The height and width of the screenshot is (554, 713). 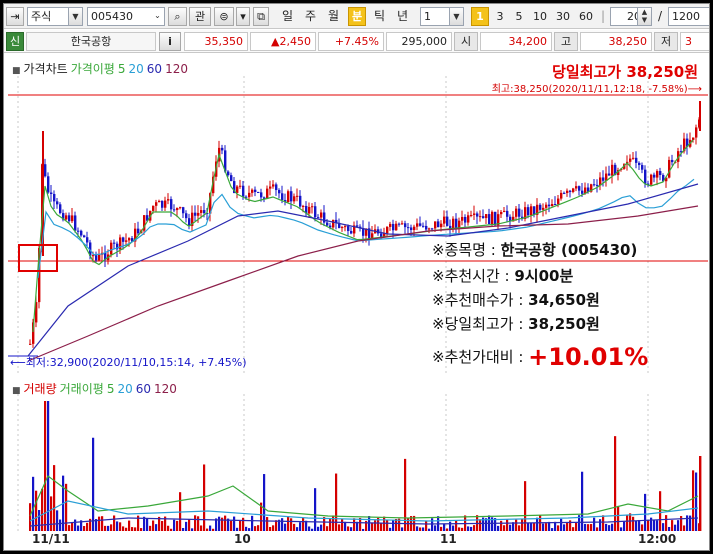 I want to click on stock-name: 한국공항, so click(x=91, y=41).